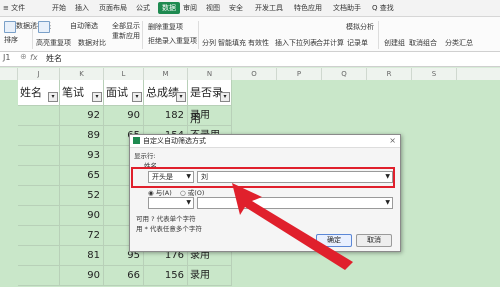  I want to click on arrow-annotation-icon, so click(292, 226).